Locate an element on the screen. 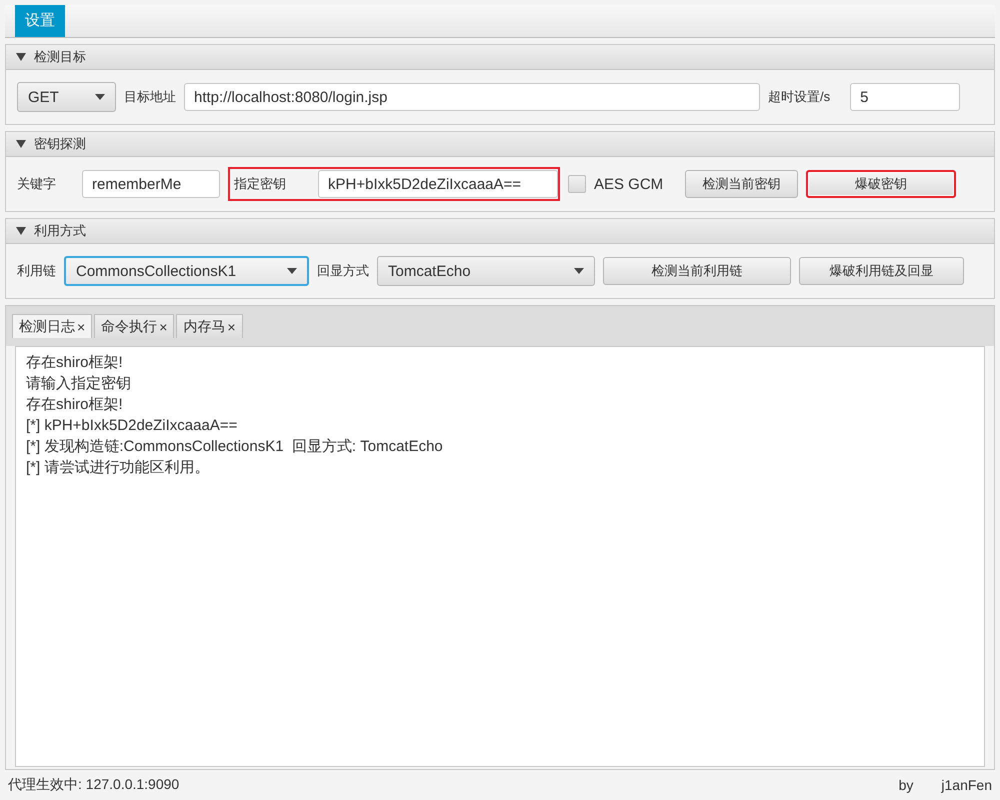 This screenshot has width=1000, height=800. section-title: 利用方式 is located at coordinates (60, 231).